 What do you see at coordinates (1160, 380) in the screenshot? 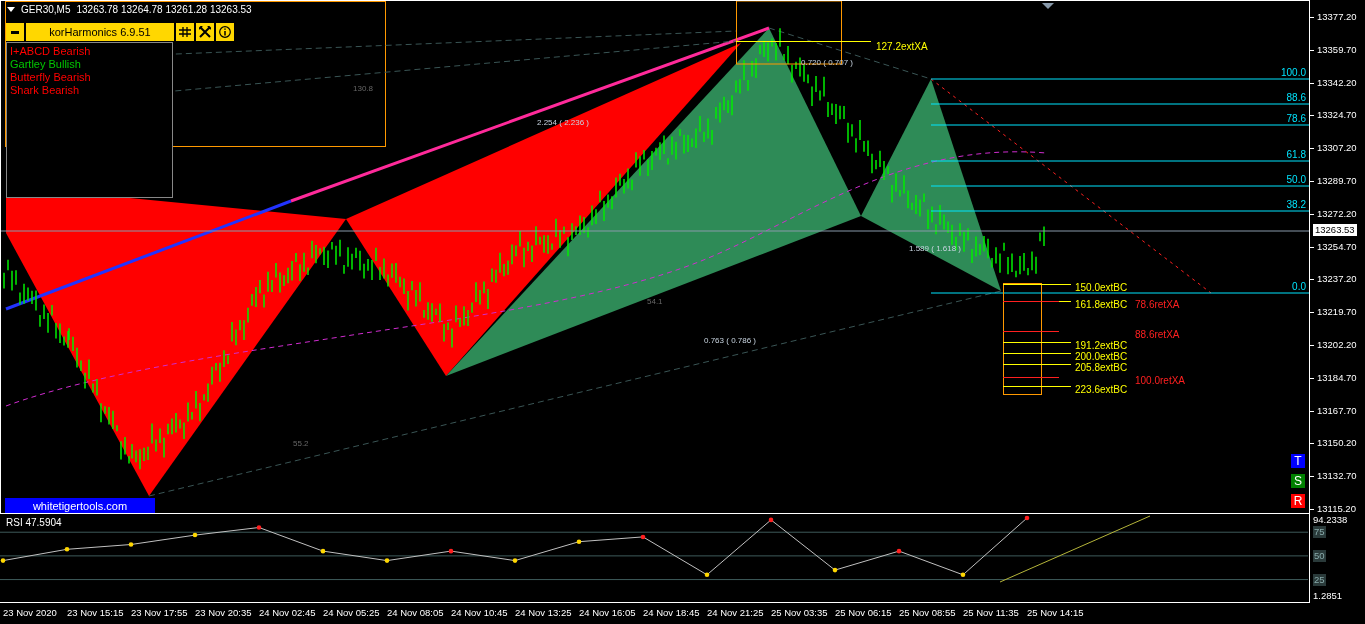
I see `projection-label: 100.0retXA` at bounding box center [1160, 380].